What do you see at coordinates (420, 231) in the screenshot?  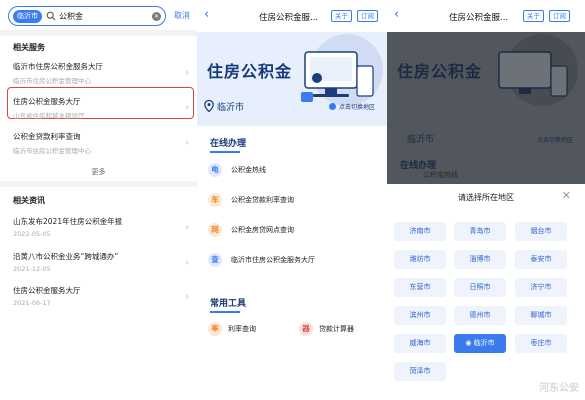 I see `city-option: 济南市` at bounding box center [420, 231].